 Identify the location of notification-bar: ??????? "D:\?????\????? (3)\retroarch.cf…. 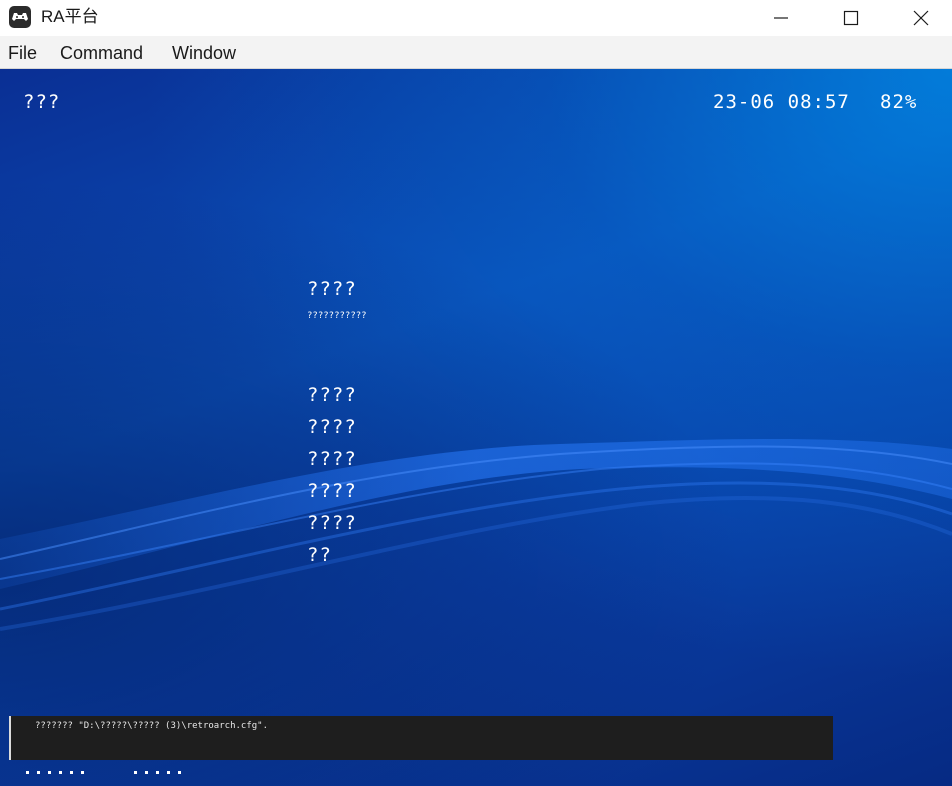
(421, 738).